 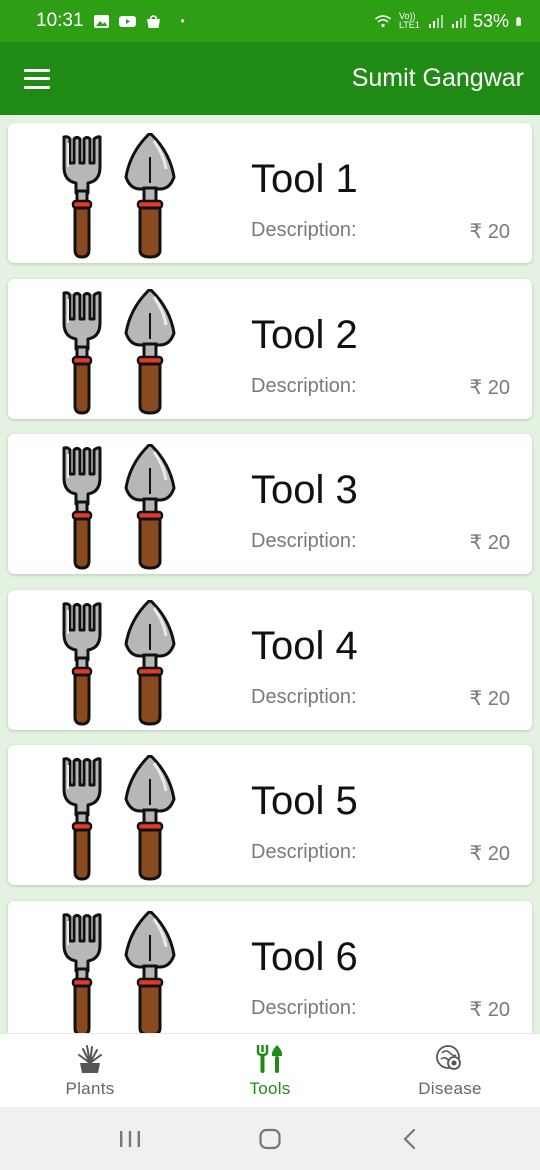 I want to click on plant-icon, so click(x=90, y=1058).